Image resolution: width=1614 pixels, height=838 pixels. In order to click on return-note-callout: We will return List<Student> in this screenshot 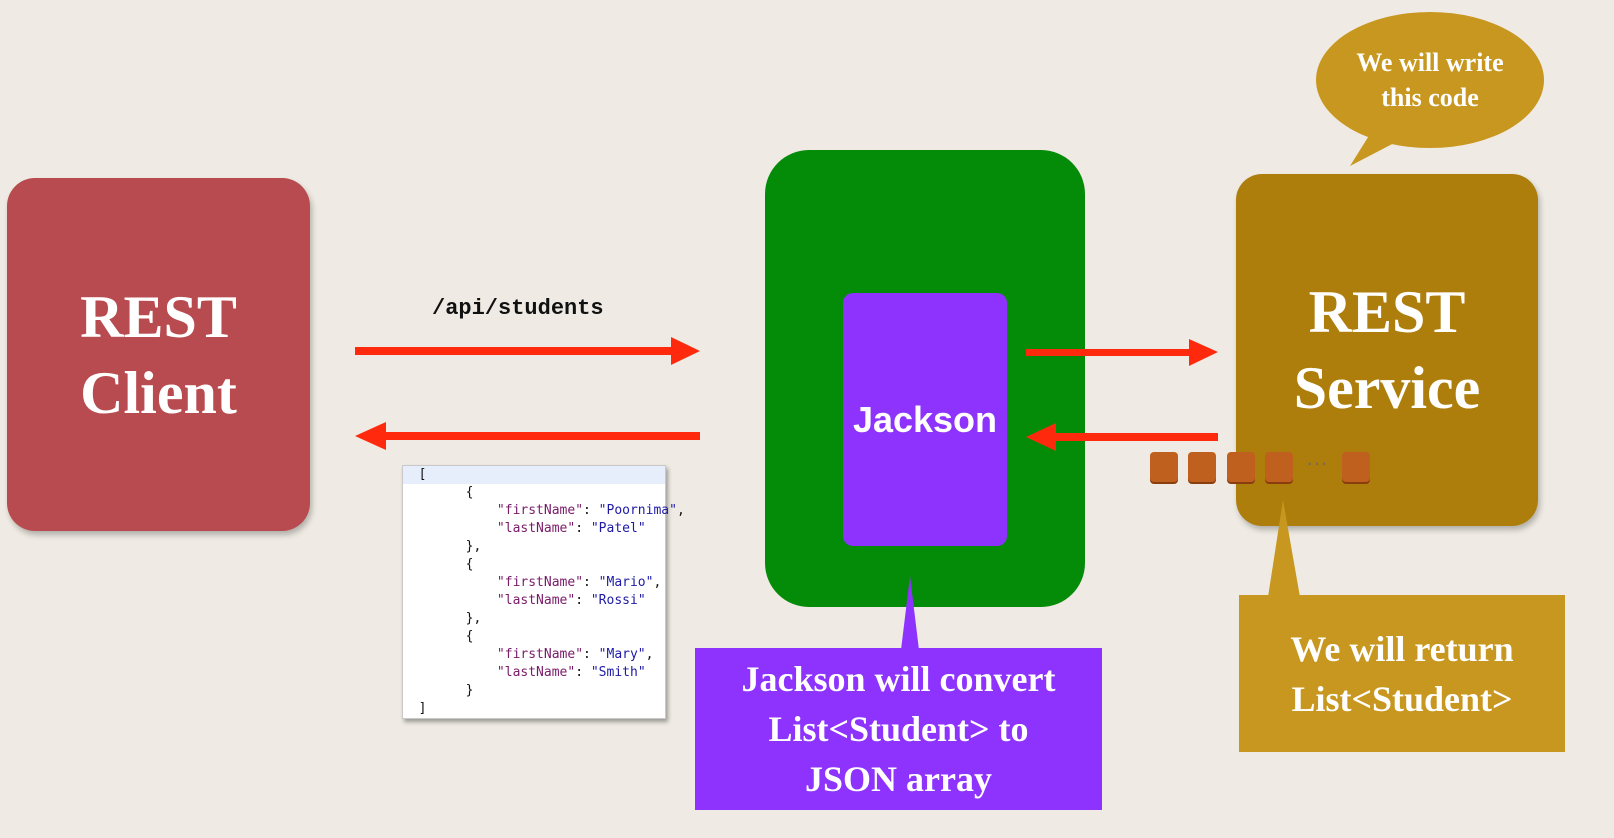, I will do `click(1402, 673)`.